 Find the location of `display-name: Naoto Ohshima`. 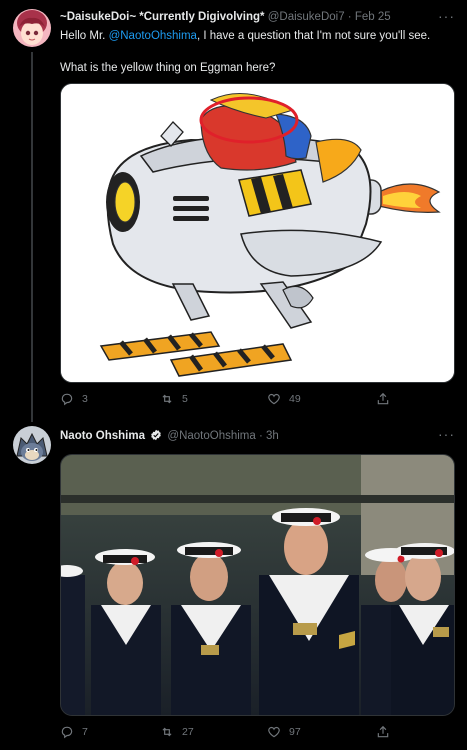

display-name: Naoto Ohshima is located at coordinates (102, 436).